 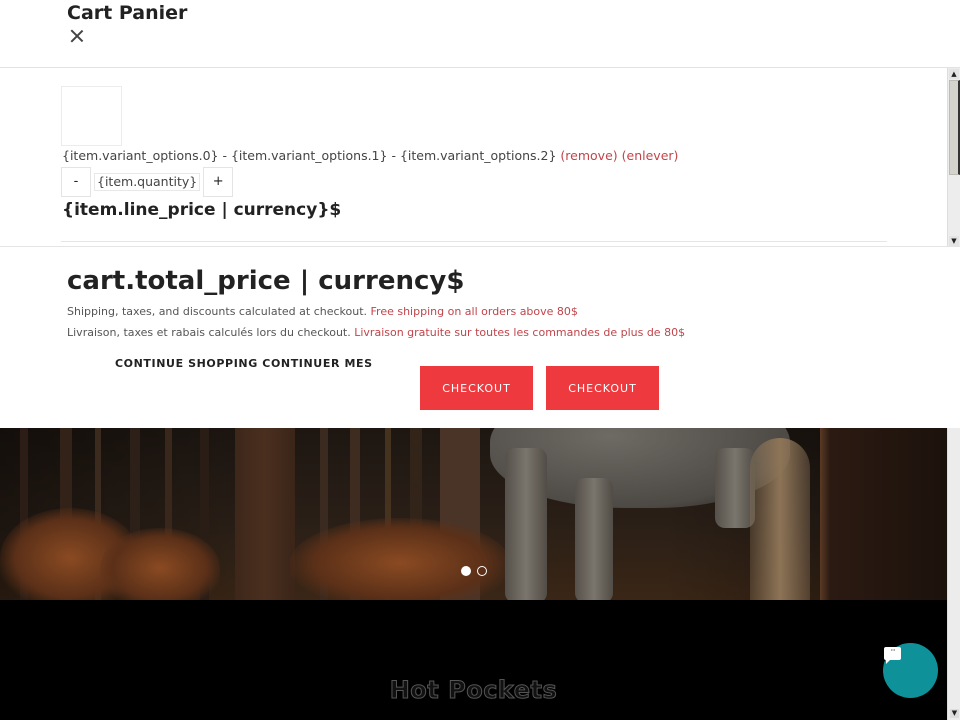 What do you see at coordinates (266, 281) in the screenshot?
I see `cart-total-price: cart.total_price | currency$` at bounding box center [266, 281].